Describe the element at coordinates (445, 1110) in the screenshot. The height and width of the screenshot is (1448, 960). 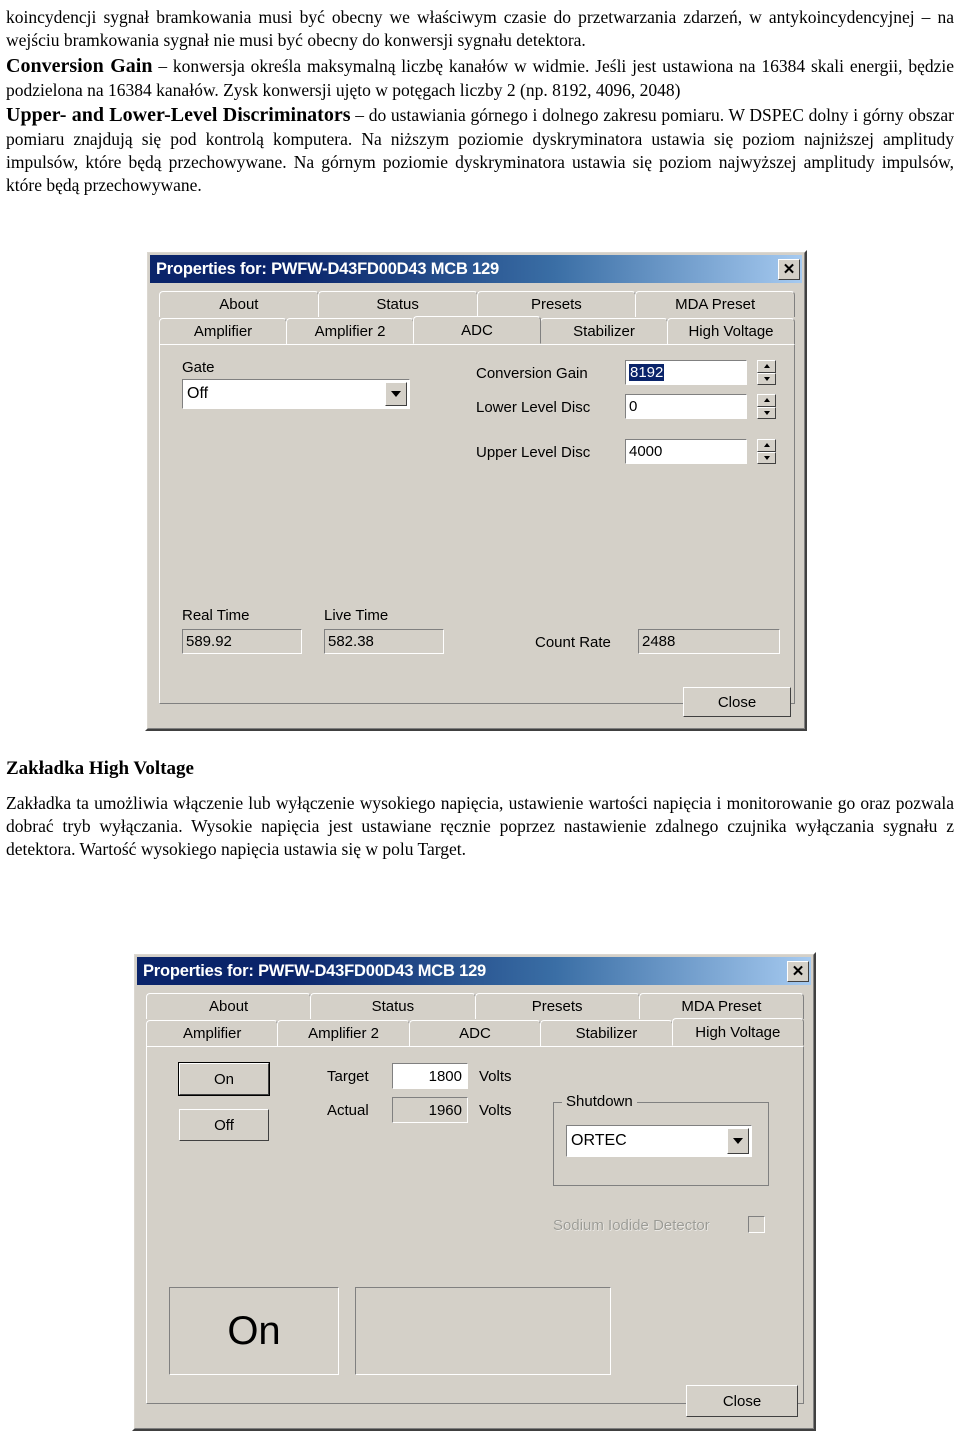
I see `actual-value: 1960` at that location.